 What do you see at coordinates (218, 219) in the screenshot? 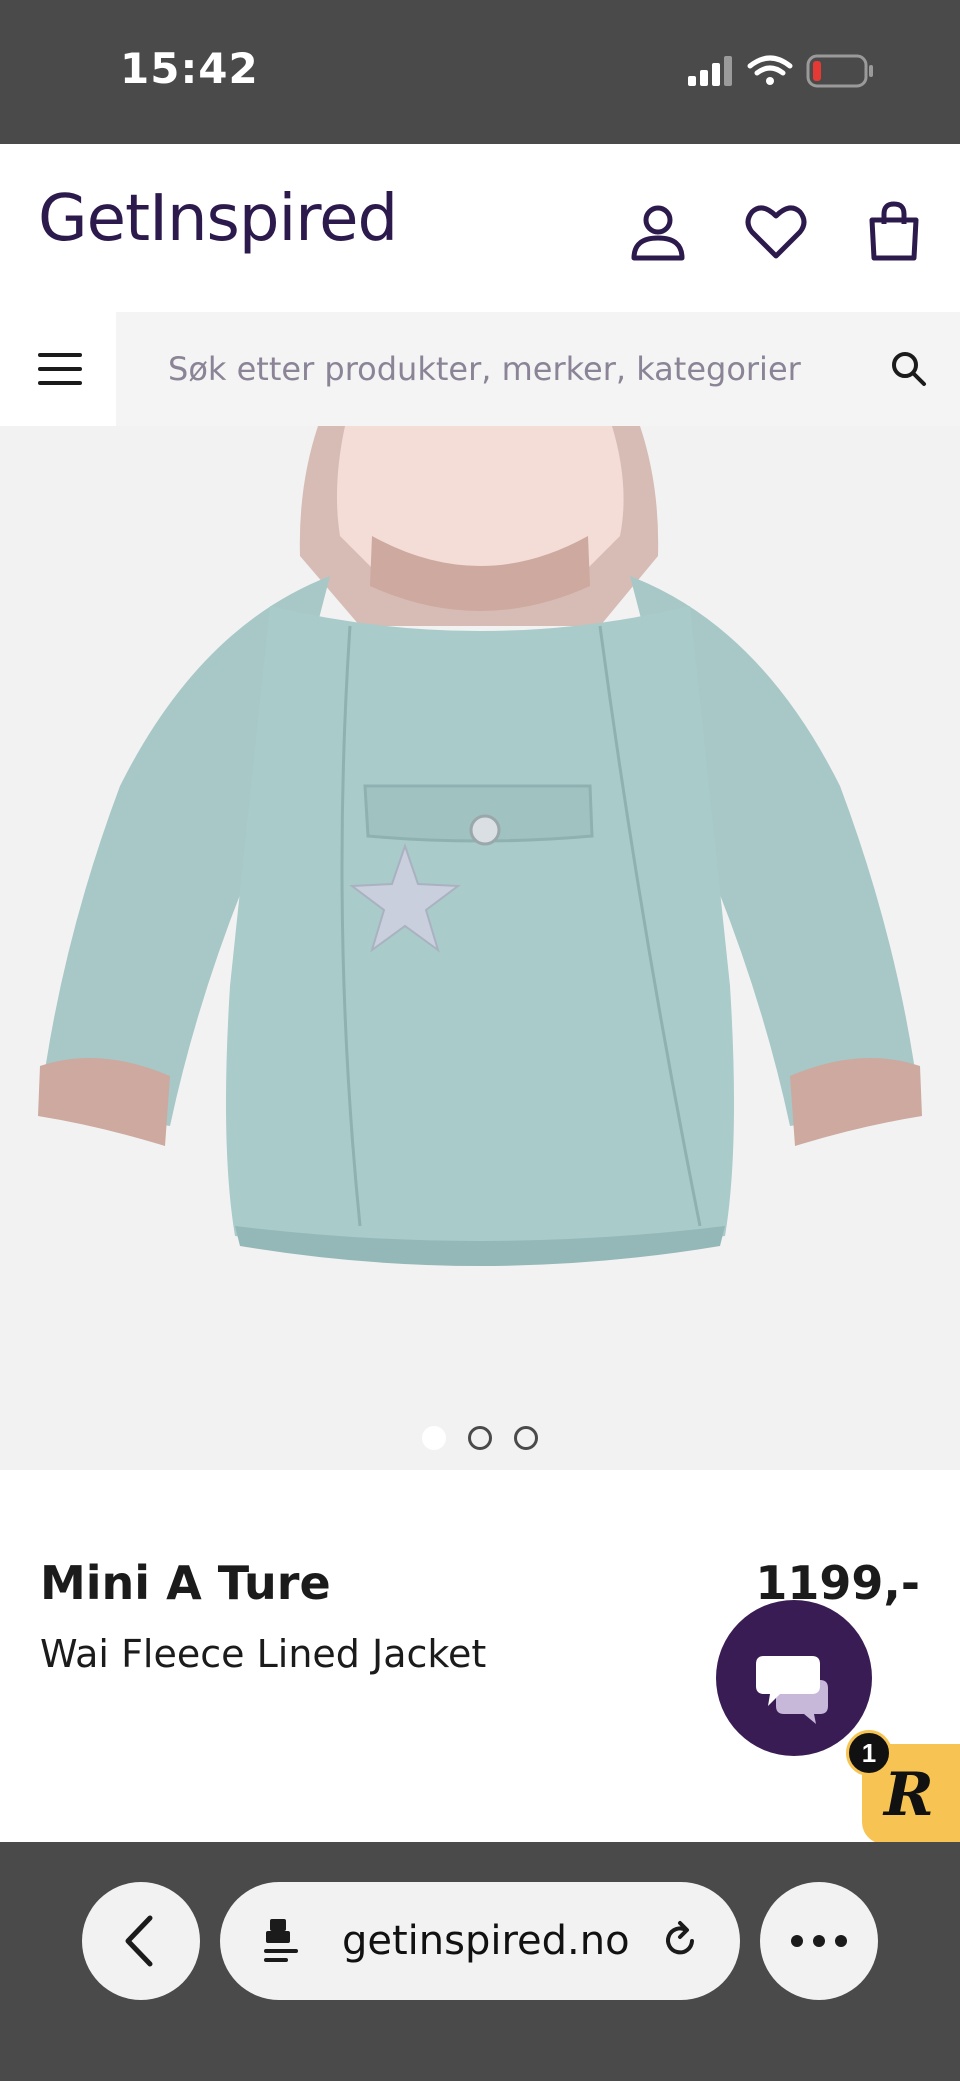
I see `site-logo: GetInspired` at bounding box center [218, 219].